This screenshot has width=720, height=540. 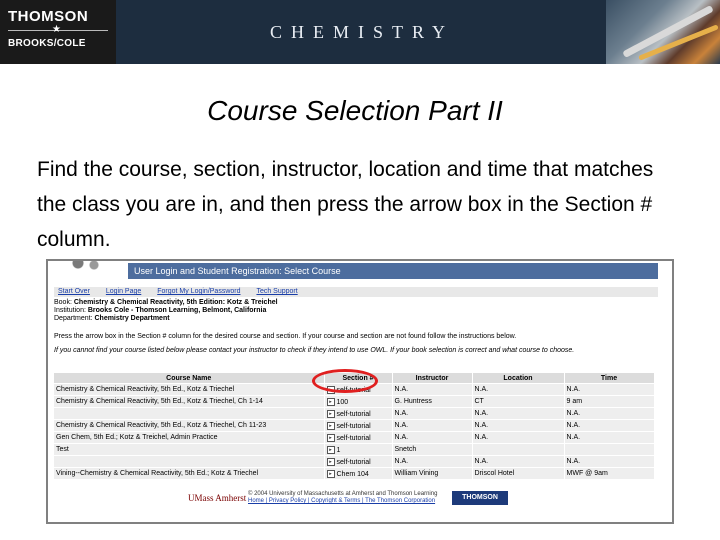 What do you see at coordinates (74, 291) in the screenshot?
I see `nav-start-over-link: Start Over` at bounding box center [74, 291].